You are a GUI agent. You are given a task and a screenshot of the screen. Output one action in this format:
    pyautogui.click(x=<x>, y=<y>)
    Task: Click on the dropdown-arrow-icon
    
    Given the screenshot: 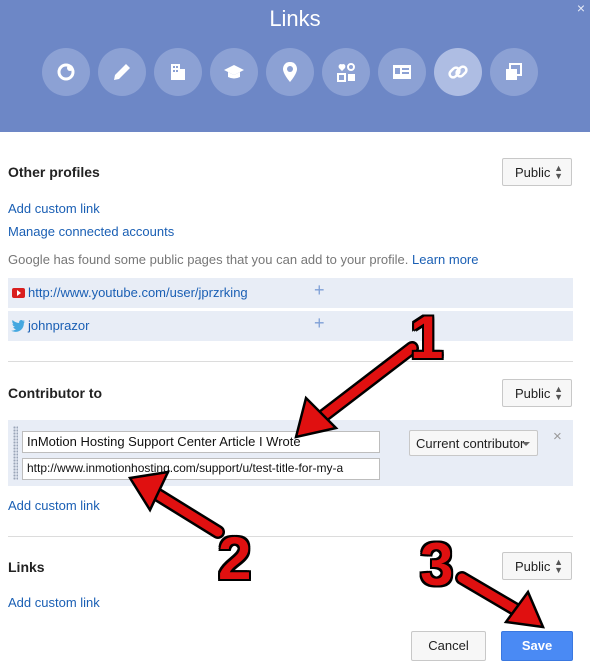 What is the action you would take?
    pyautogui.click(x=526, y=444)
    